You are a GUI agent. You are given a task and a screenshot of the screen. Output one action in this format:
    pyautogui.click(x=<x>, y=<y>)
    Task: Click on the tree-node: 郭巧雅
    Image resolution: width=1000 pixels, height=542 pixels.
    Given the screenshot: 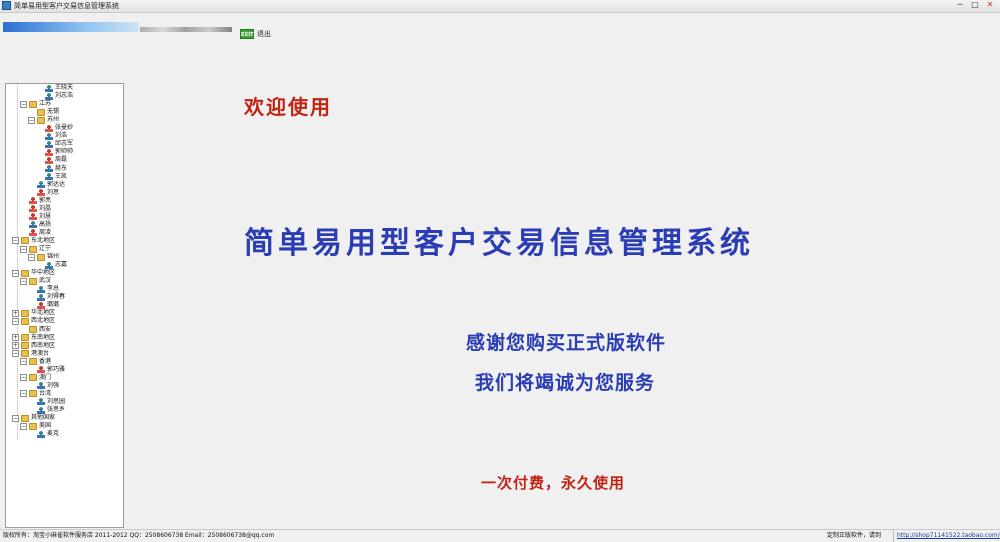 What is the action you would take?
    pyautogui.click(x=46, y=370)
    